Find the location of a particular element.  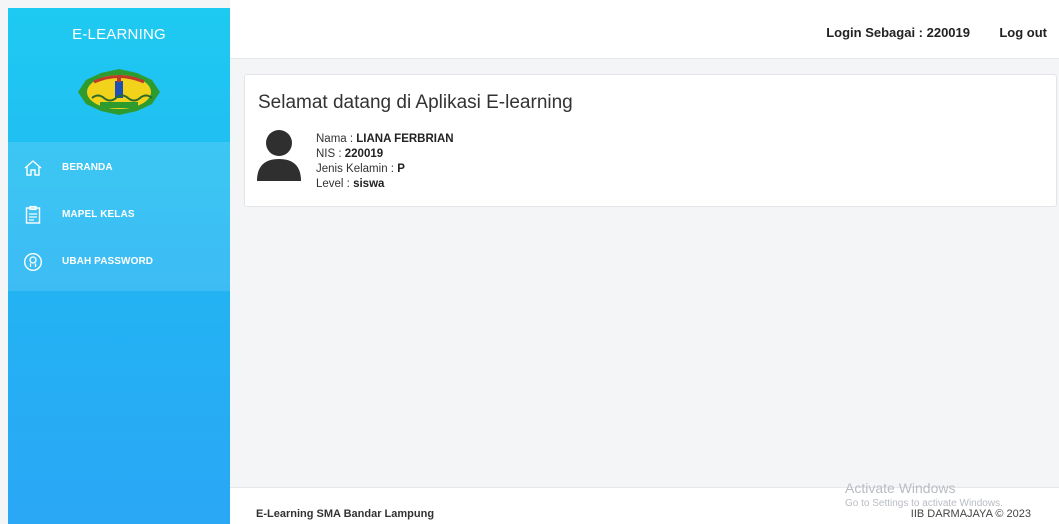

clipboard-icon is located at coordinates (33, 215).